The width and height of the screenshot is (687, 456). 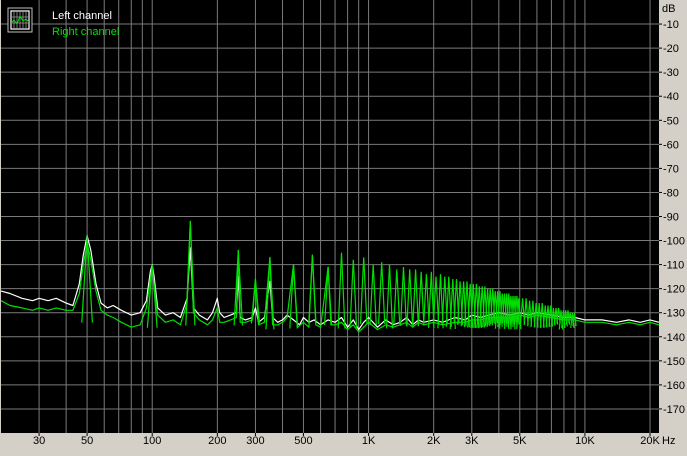 What do you see at coordinates (673, 266) in the screenshot?
I see `y-tick-label: -110` at bounding box center [673, 266].